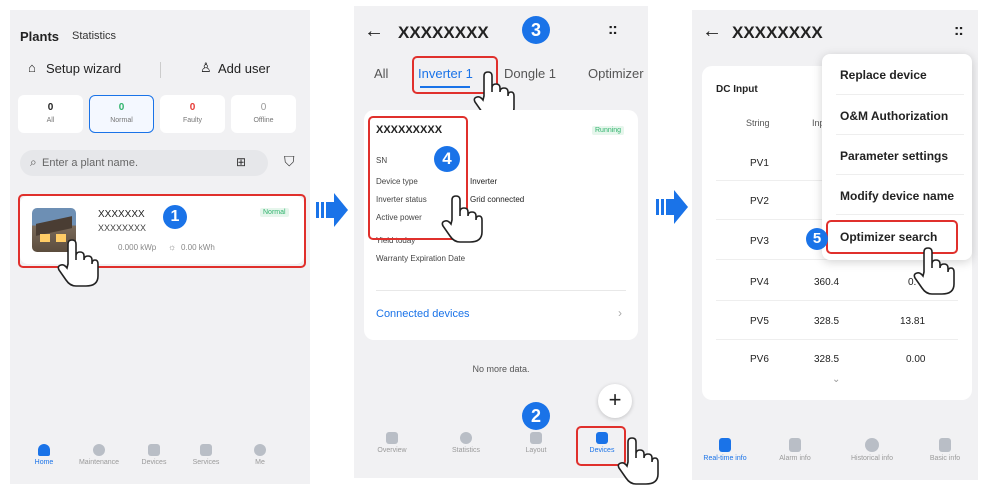 The height and width of the screenshot is (488, 984). I want to click on nav-devices: Devices, so click(154, 455).